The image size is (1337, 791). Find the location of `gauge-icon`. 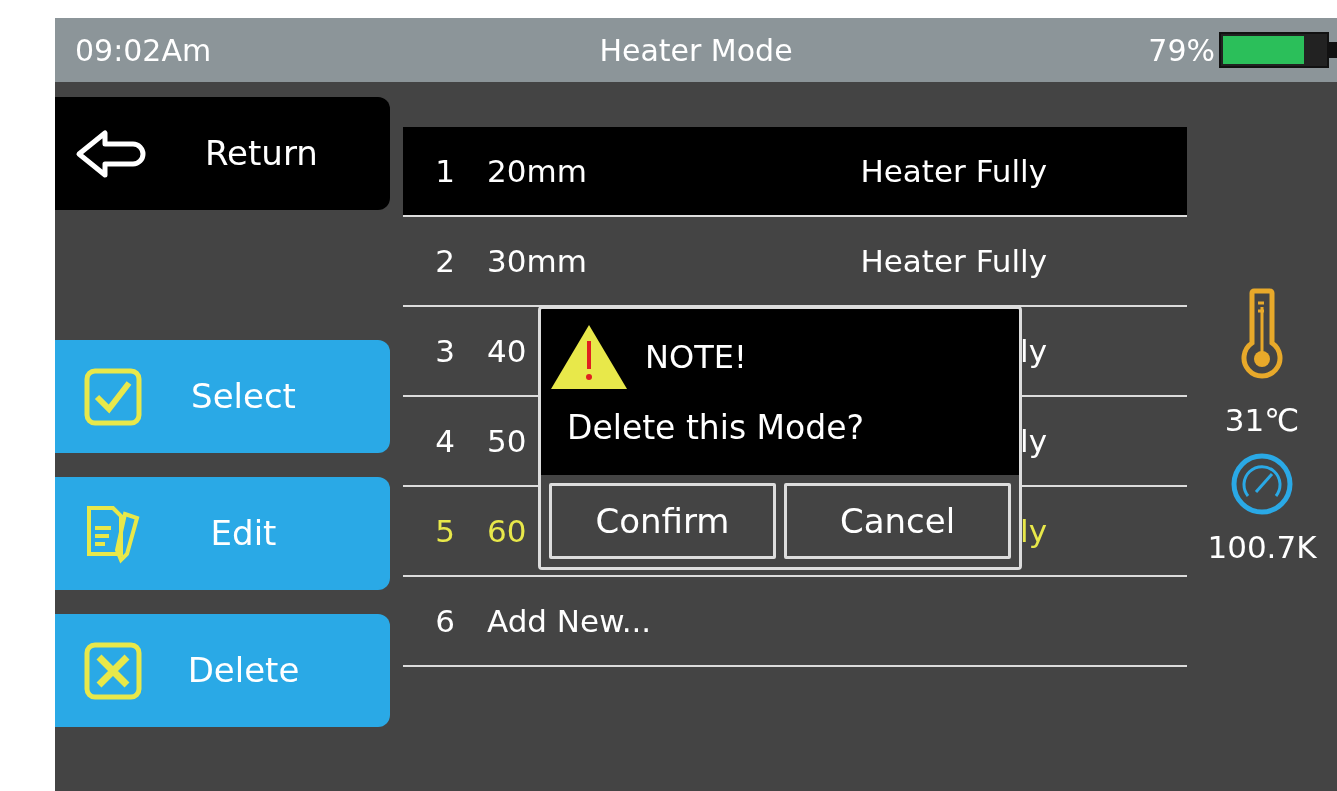

gauge-icon is located at coordinates (1262, 483).